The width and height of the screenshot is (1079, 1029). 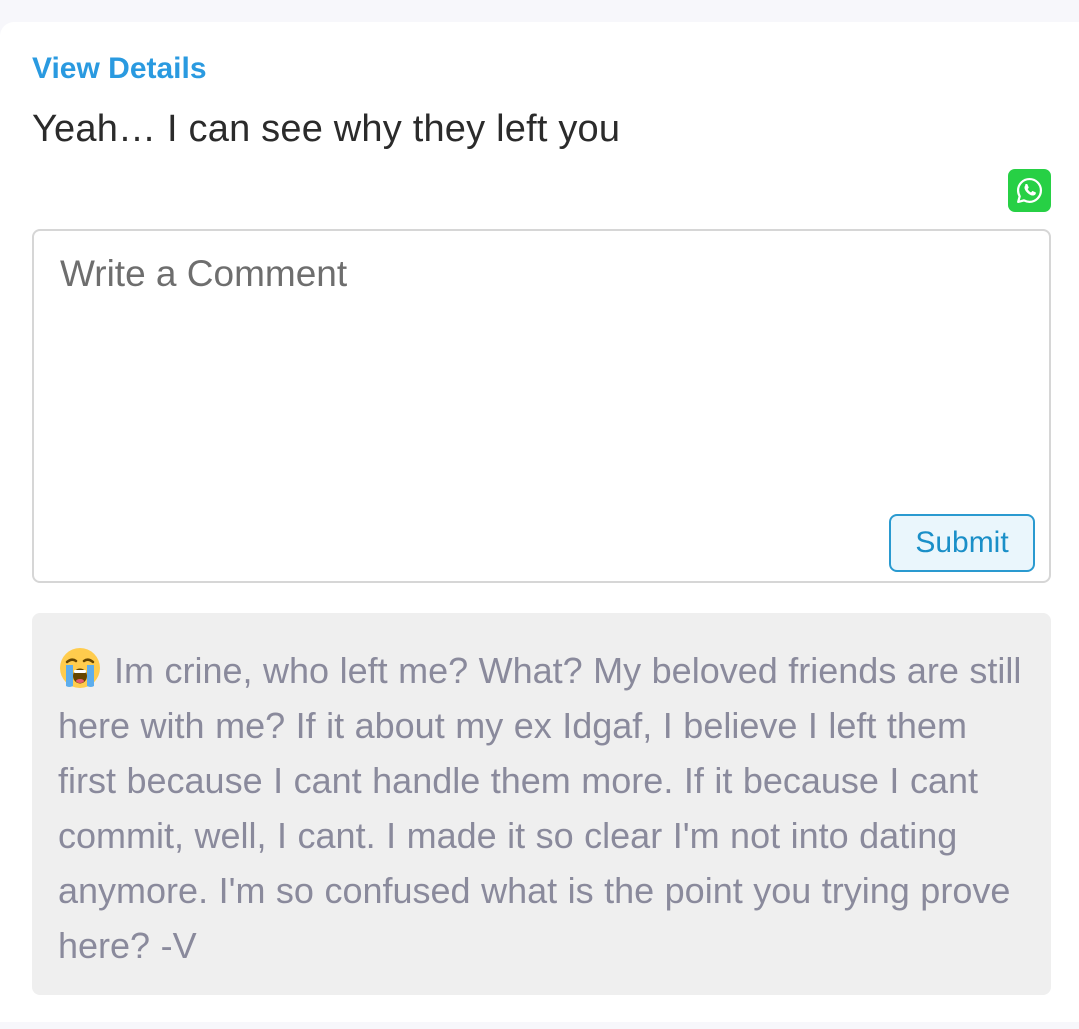 I want to click on post-text: Yeah… I can see why they left you, so click(x=326, y=129).